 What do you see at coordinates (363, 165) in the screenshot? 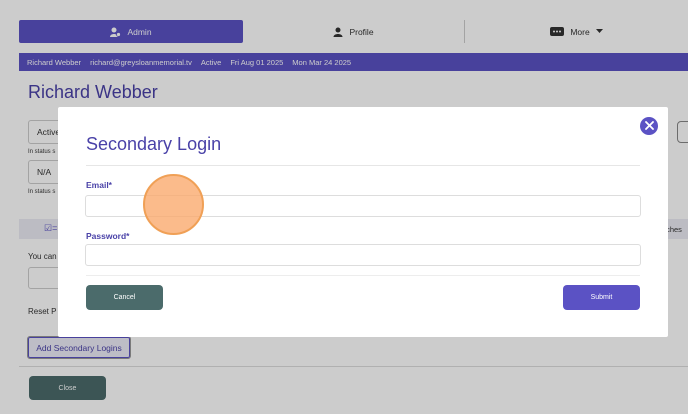
I see `modal-title-divider` at bounding box center [363, 165].